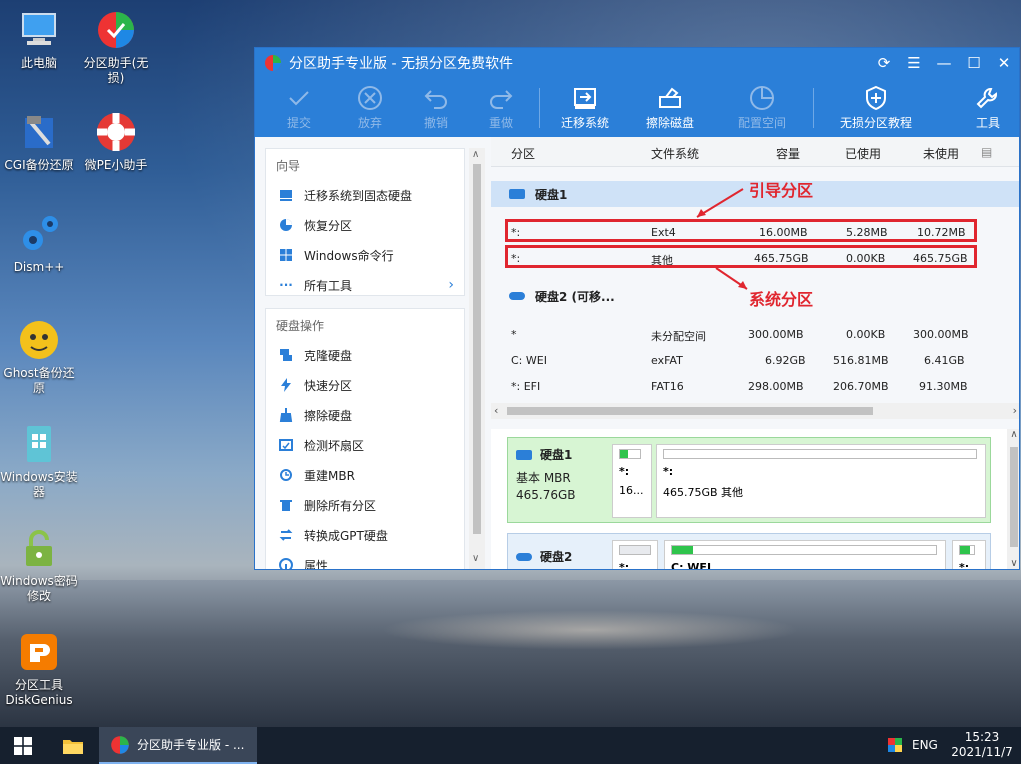 The image size is (1021, 764). I want to click on redo-button: 重做, so click(501, 106).